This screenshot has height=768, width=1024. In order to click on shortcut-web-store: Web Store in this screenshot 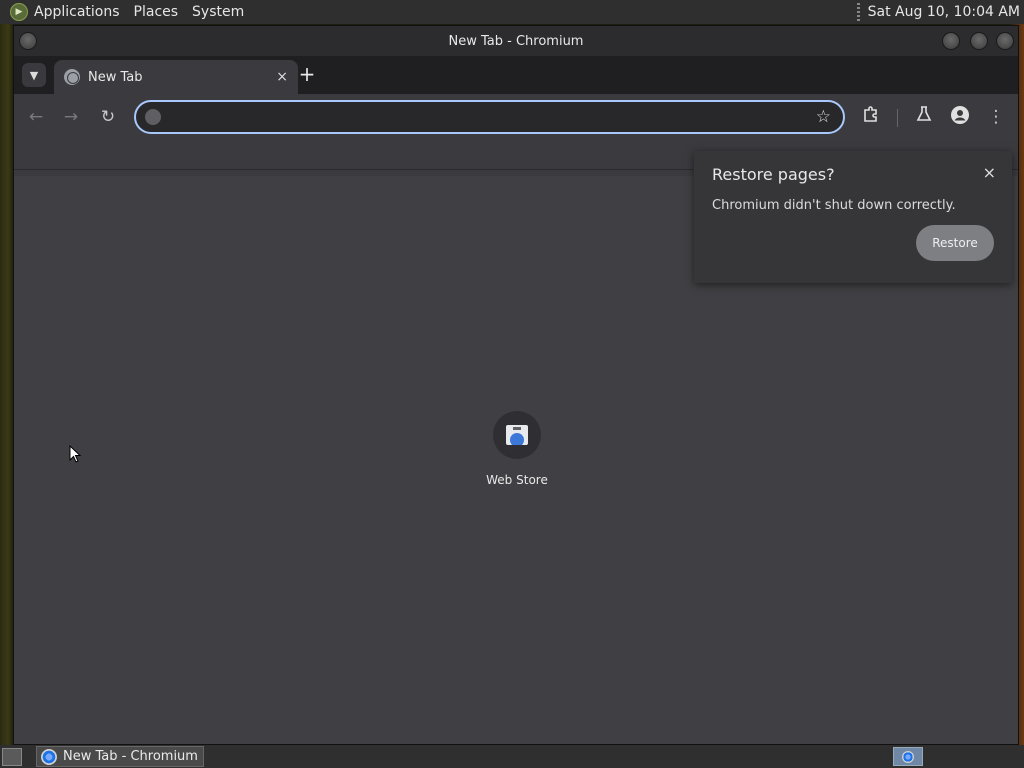, I will do `click(517, 456)`.